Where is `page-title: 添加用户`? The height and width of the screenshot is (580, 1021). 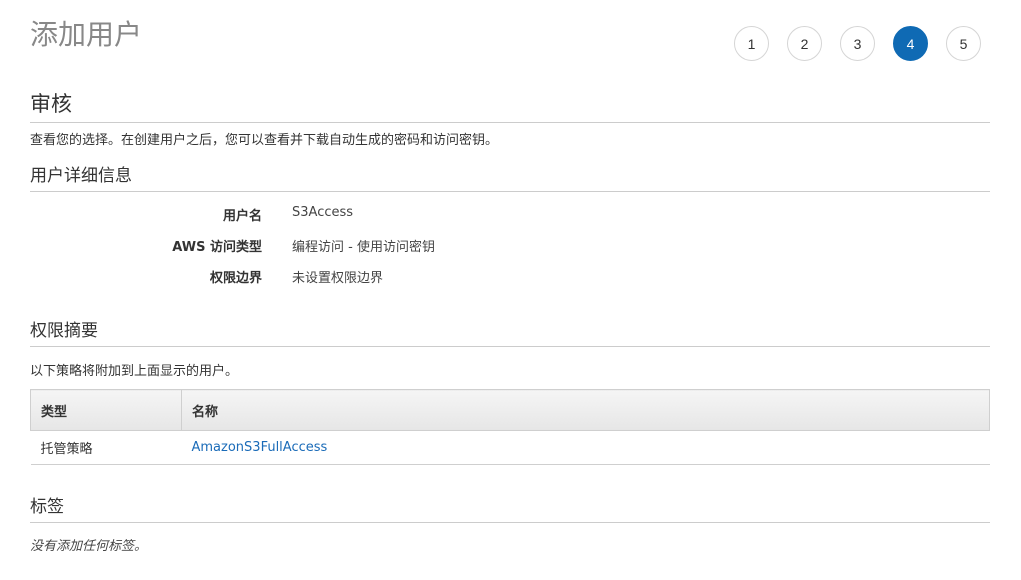 page-title: 添加用户 is located at coordinates (86, 34).